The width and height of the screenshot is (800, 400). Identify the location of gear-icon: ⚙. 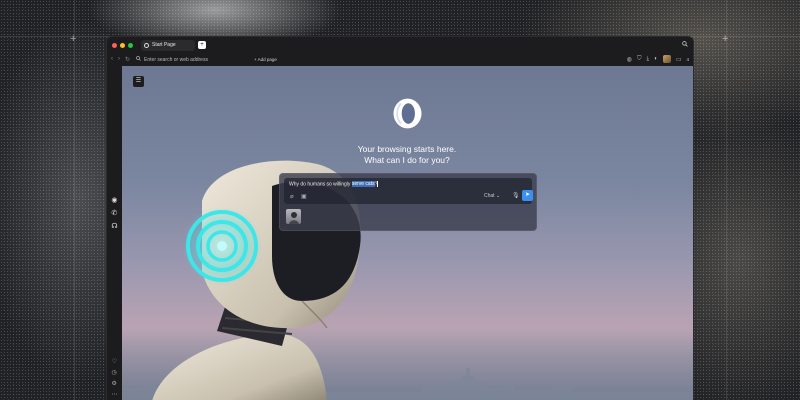
(115, 383).